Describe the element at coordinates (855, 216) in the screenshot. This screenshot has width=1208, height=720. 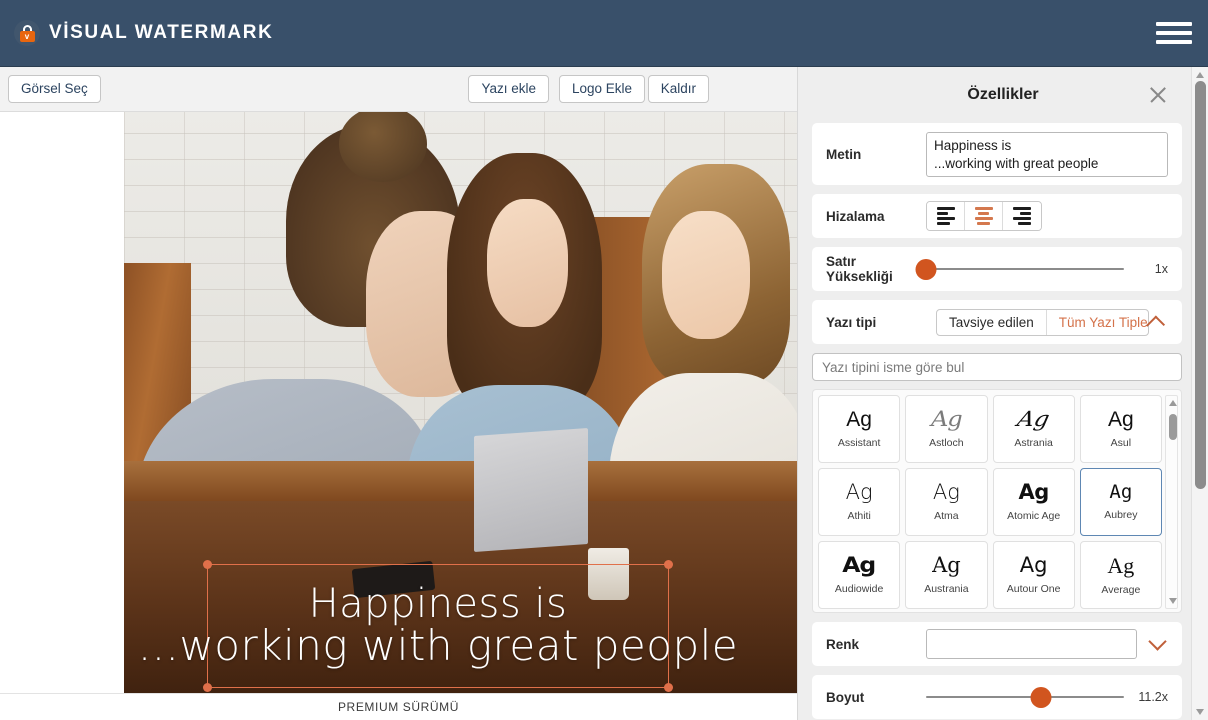
I see `alignment-row-label: Hizalama` at that location.